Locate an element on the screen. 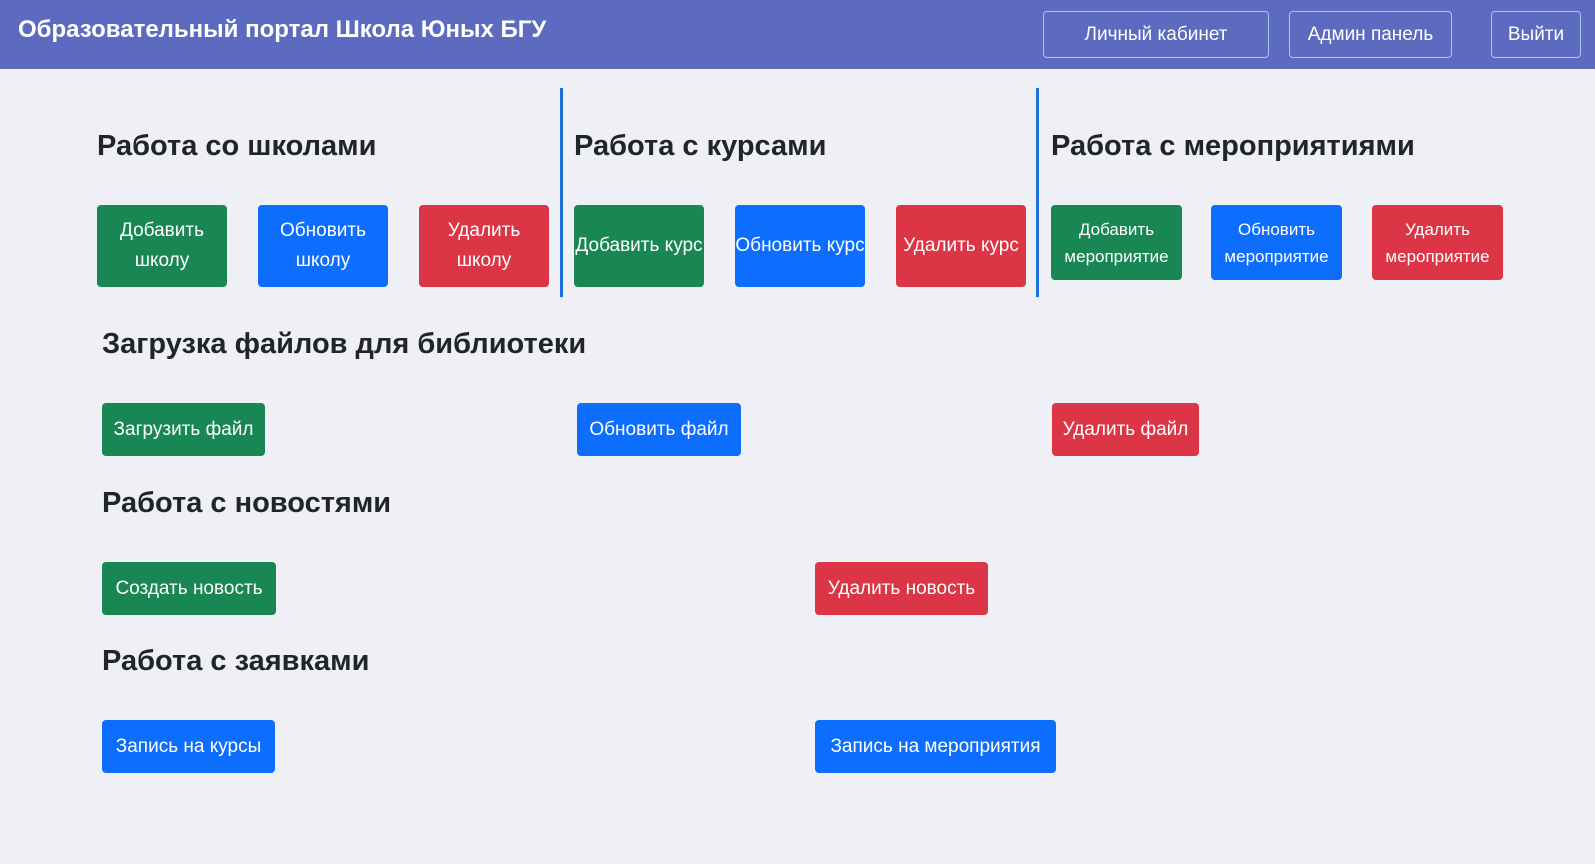 The width and height of the screenshot is (1595, 864). site-title: Образовательный портал Школа Юных БГУ is located at coordinates (282, 30).